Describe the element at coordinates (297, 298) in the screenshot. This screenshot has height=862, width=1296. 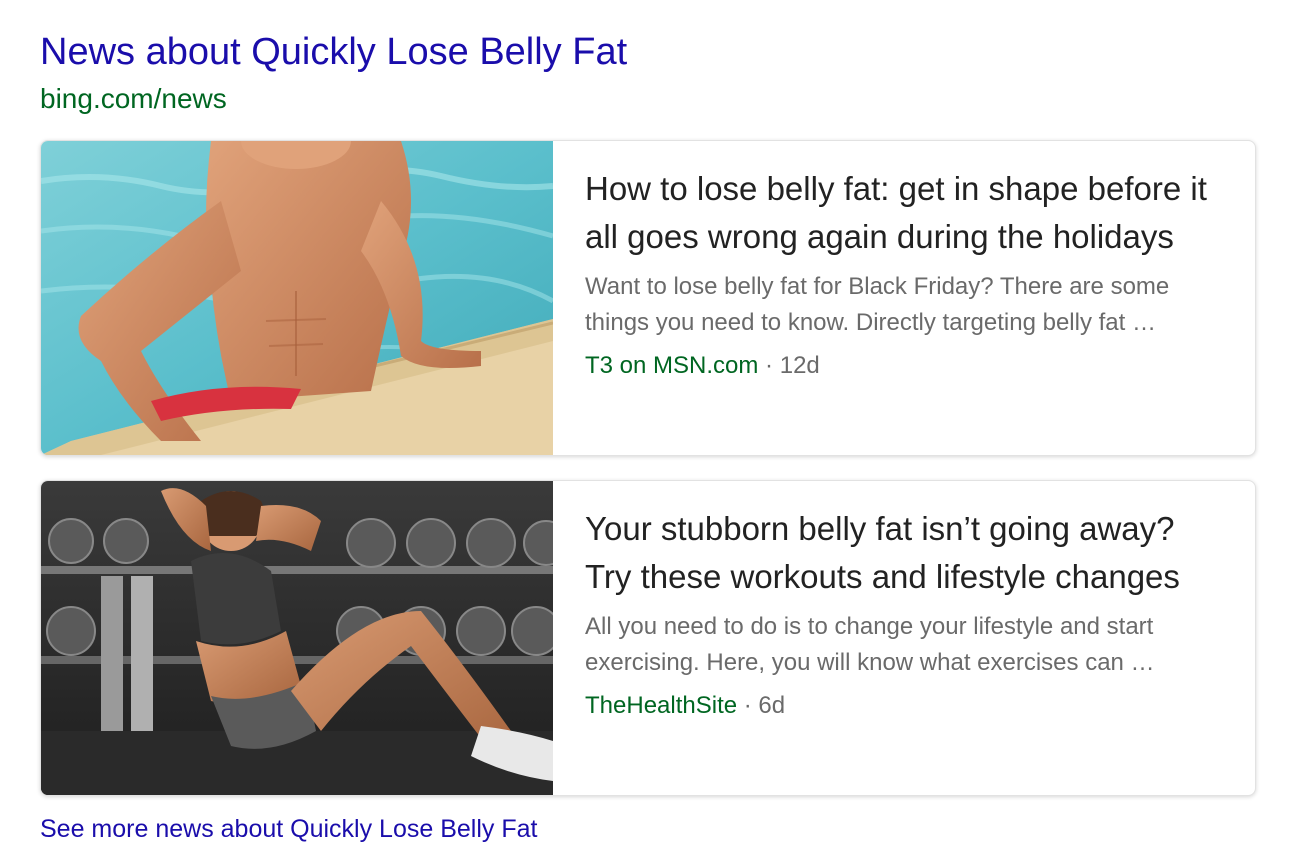
I see `man-in-swimming-pool-image` at that location.